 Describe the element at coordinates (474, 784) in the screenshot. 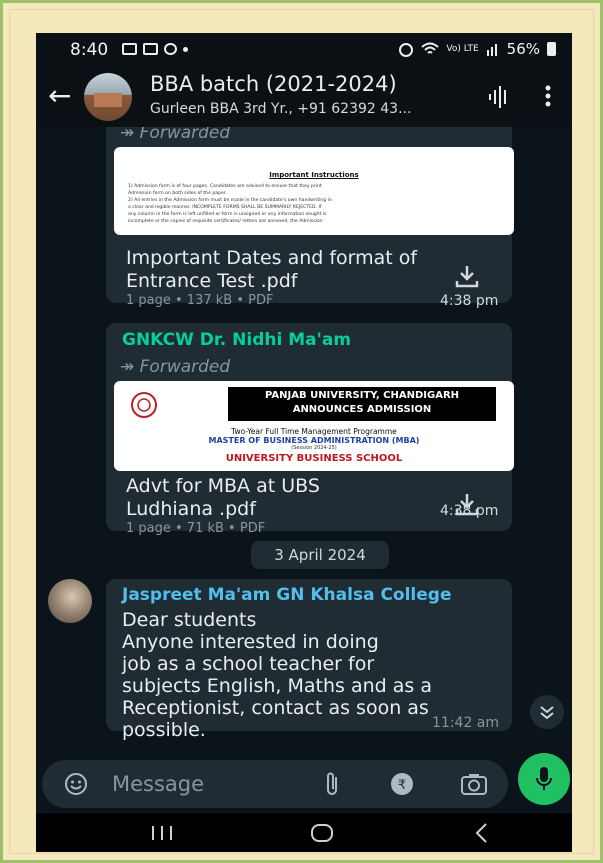

I see `camera-icon` at that location.